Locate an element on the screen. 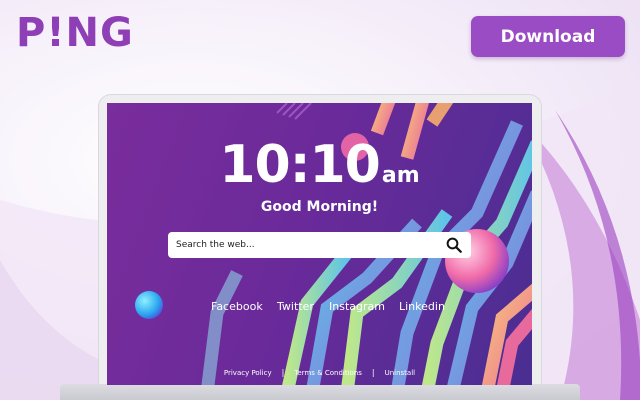 The width and height of the screenshot is (640, 400). footer-privacy-policy: Privacy Policy is located at coordinates (248, 373).